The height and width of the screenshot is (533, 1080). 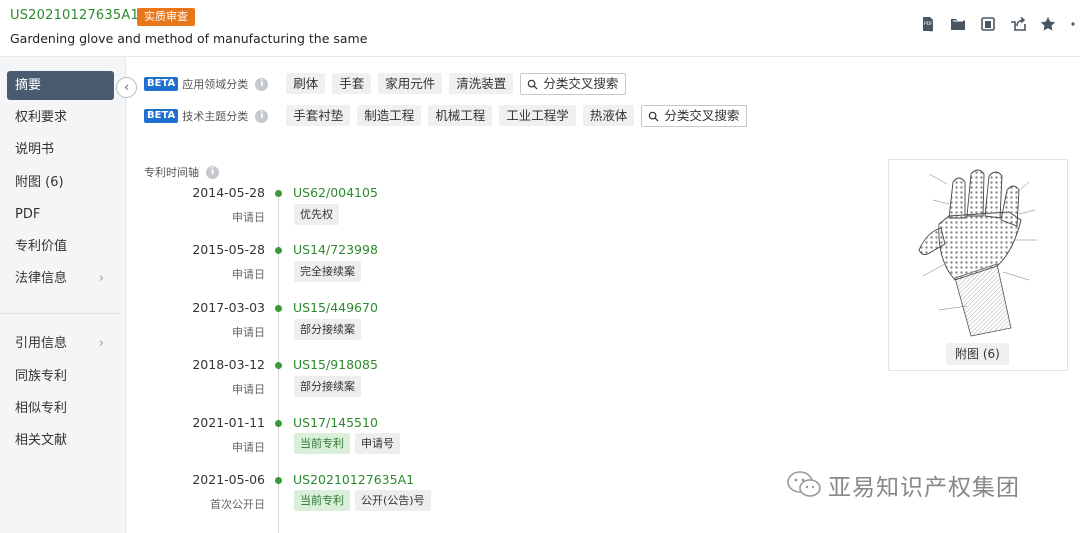 I want to click on application-number-link: US14/723998, so click(x=335, y=249).